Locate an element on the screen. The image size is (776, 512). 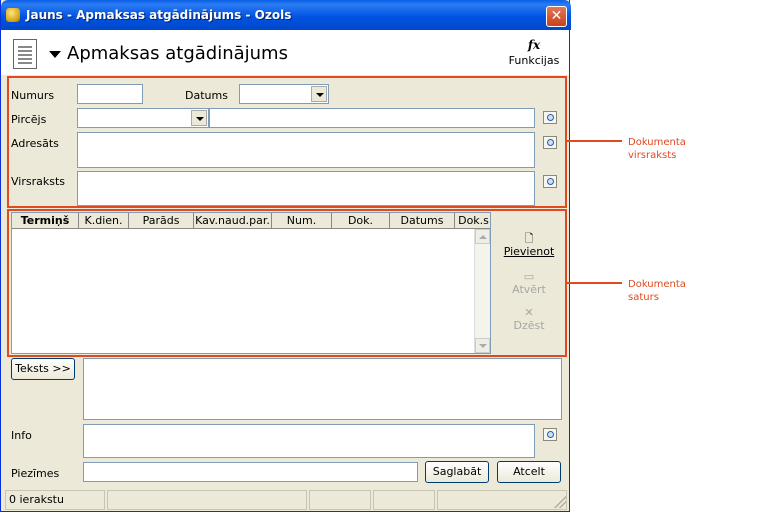
info-label: Info is located at coordinates (21, 435).